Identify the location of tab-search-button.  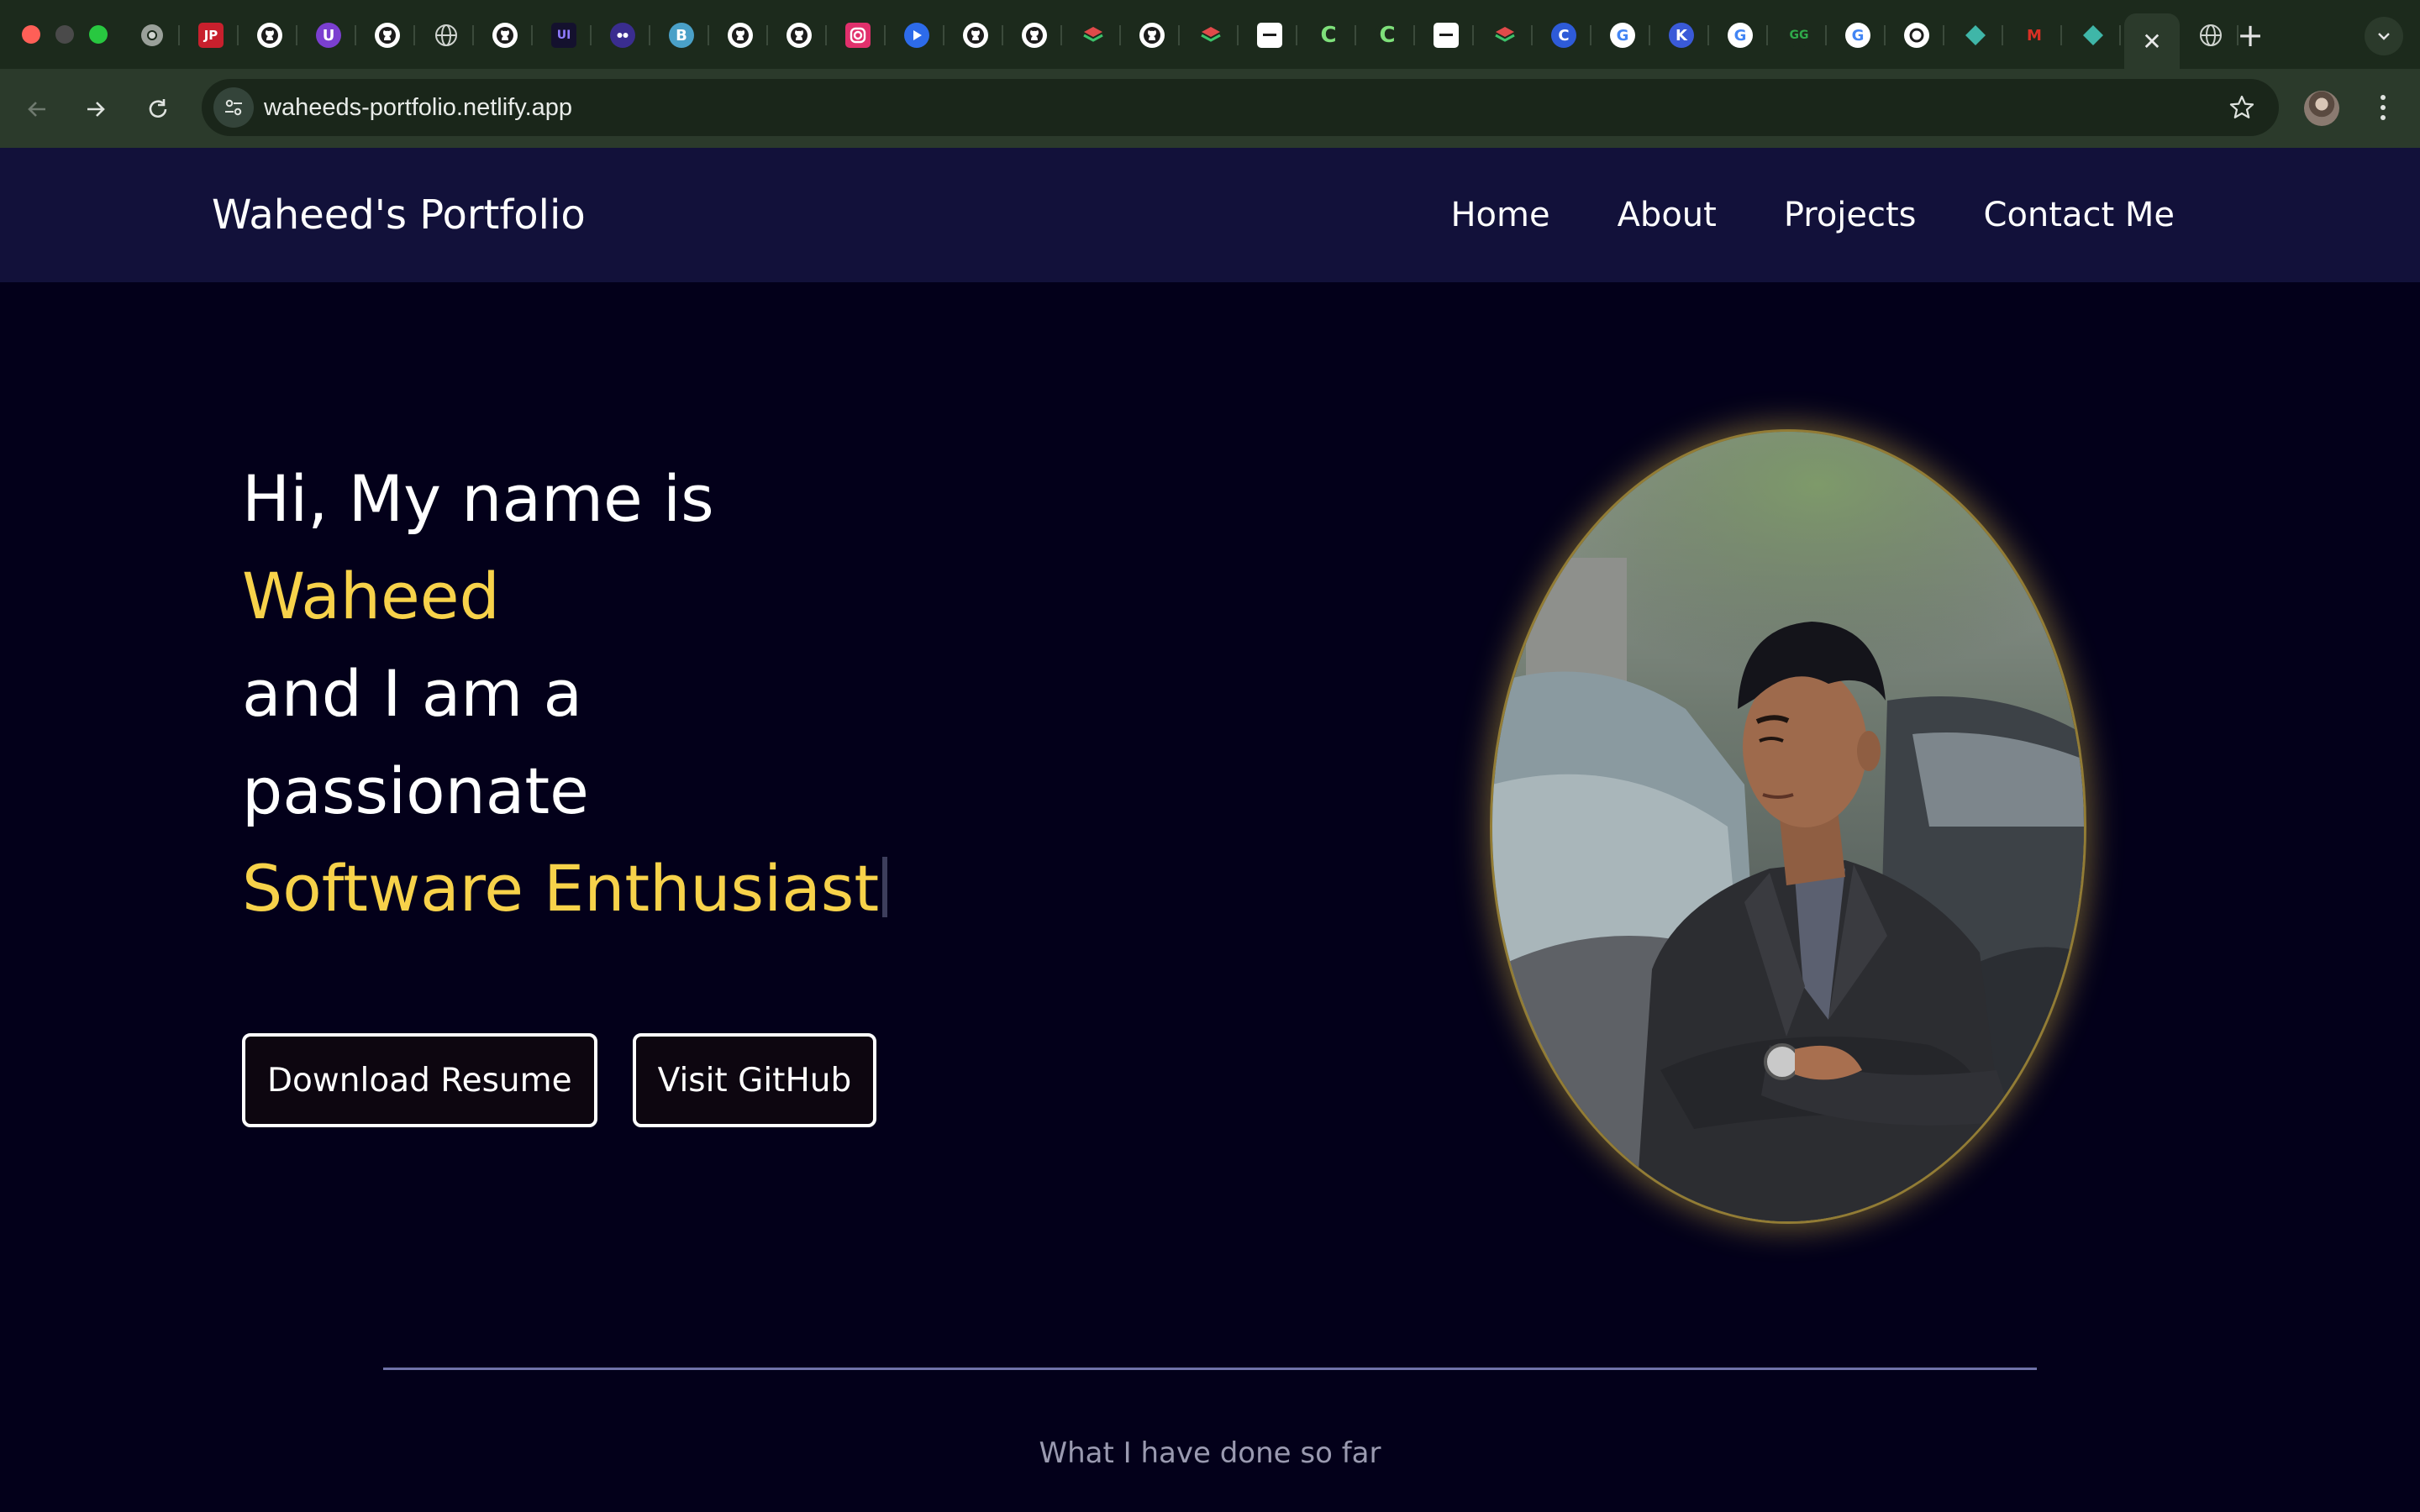
(2384, 36).